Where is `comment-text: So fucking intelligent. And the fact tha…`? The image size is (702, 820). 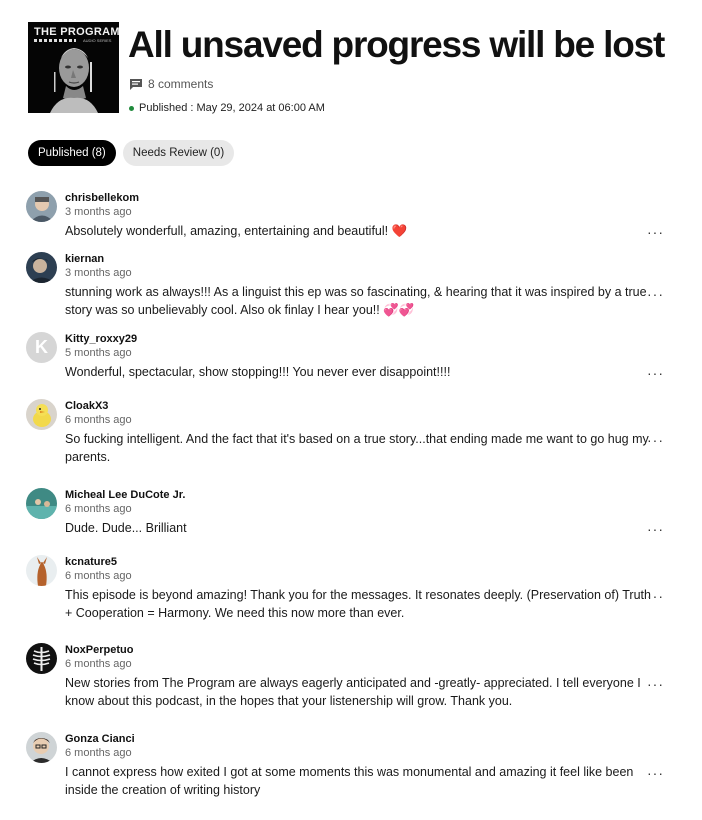
comment-text: So fucking intelligent. And the fact tha… is located at coordinates (357, 448).